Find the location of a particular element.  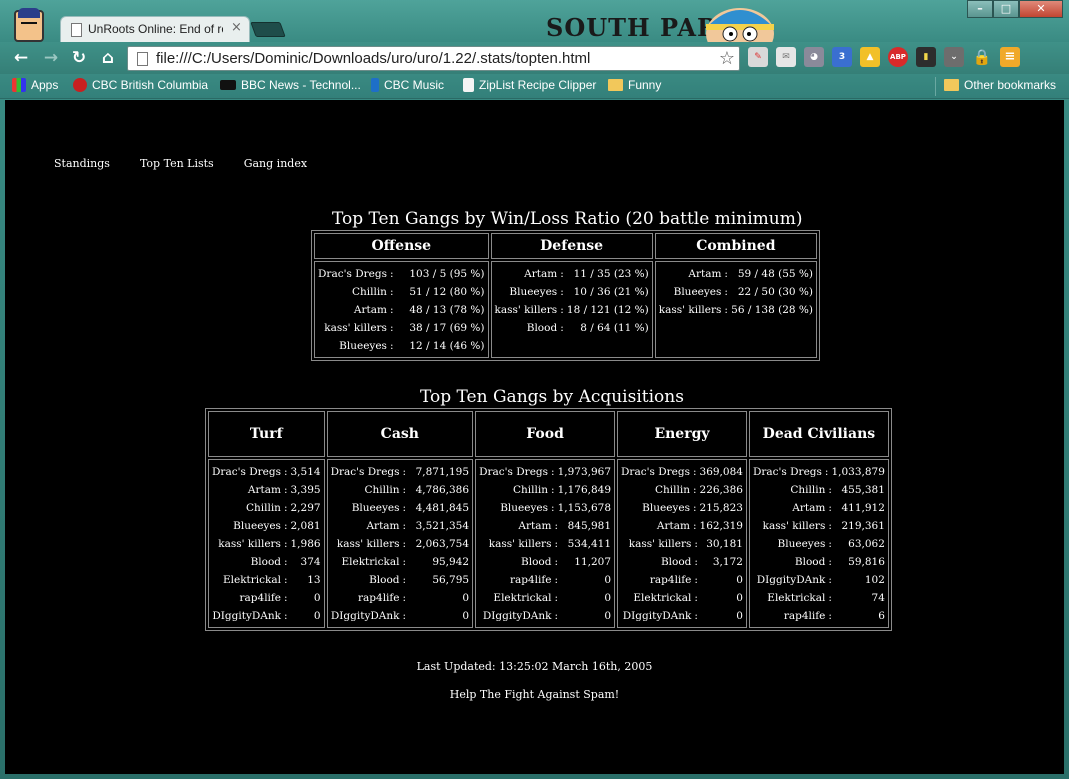

gang-name: Artam is located at coordinates (383, 526).